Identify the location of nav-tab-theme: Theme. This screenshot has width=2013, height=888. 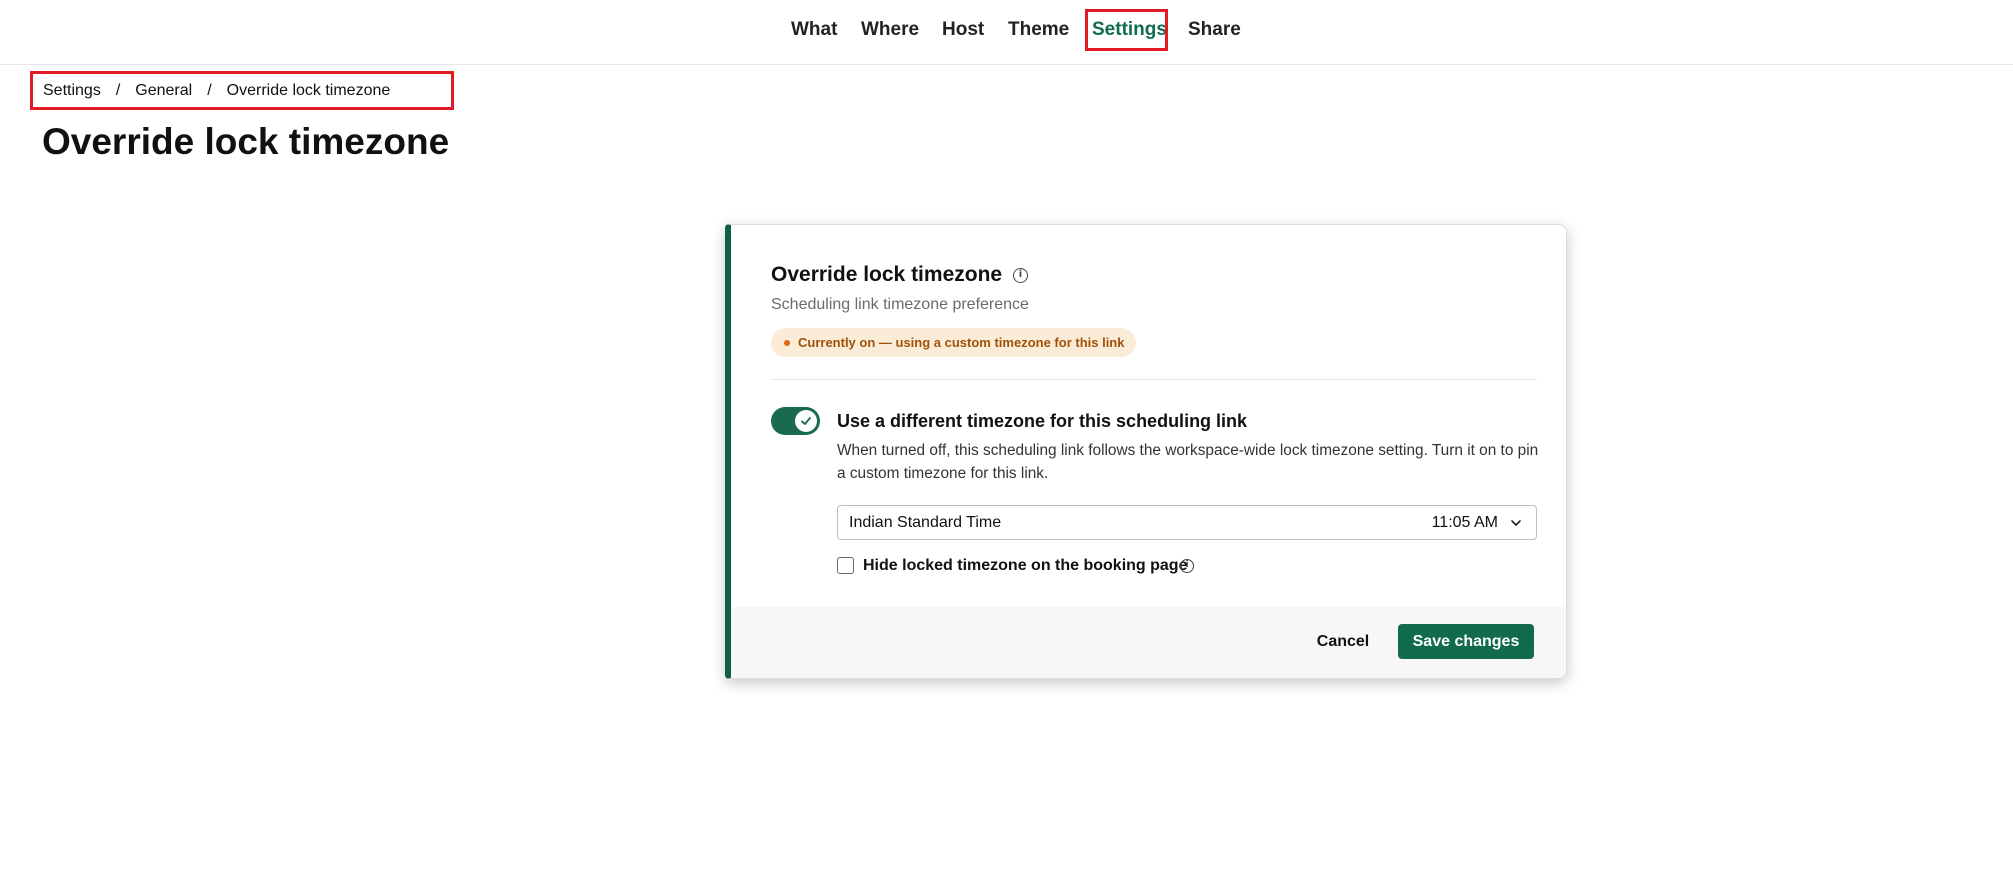
(1038, 30).